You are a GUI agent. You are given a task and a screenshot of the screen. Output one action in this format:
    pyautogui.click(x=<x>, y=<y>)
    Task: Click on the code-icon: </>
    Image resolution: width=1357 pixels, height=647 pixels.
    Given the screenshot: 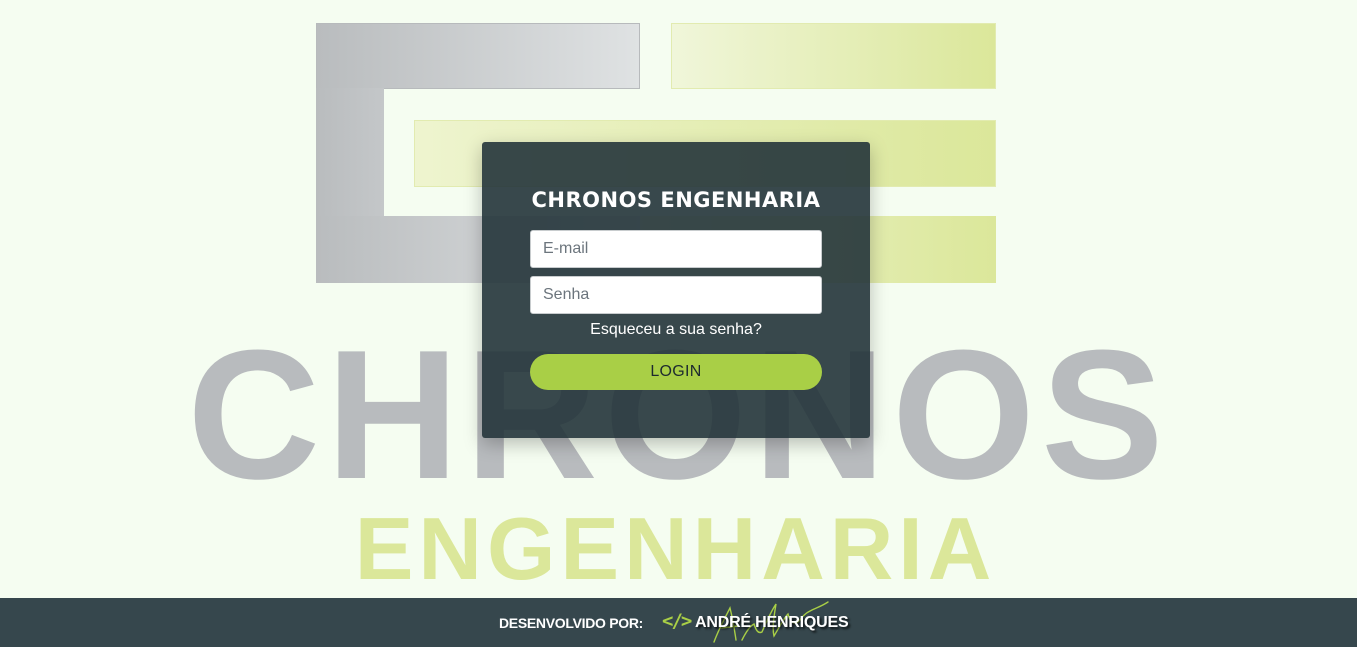 What is the action you would take?
    pyautogui.click(x=677, y=621)
    